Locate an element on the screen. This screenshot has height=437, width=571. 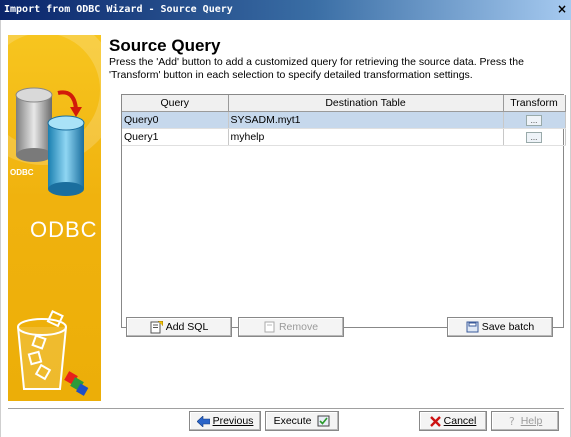
query-cell: Query0 is located at coordinates (175, 120).